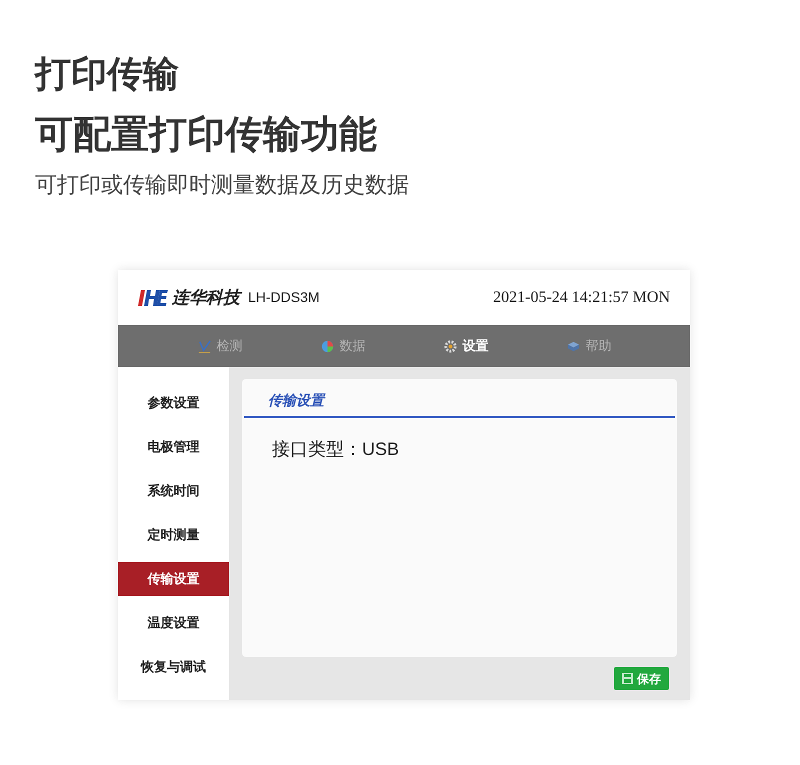 This screenshot has width=800, height=765. What do you see at coordinates (153, 298) in the screenshot?
I see `logo-icon` at bounding box center [153, 298].